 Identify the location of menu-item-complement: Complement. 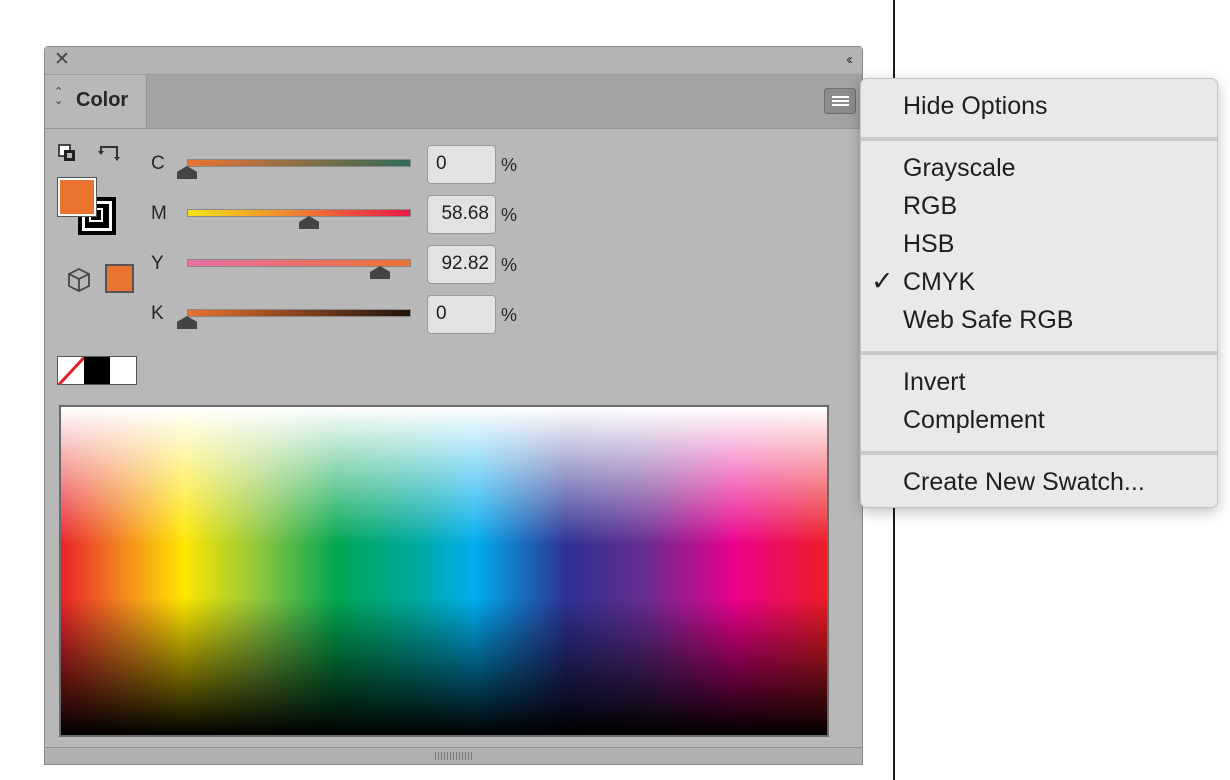
(1039, 418).